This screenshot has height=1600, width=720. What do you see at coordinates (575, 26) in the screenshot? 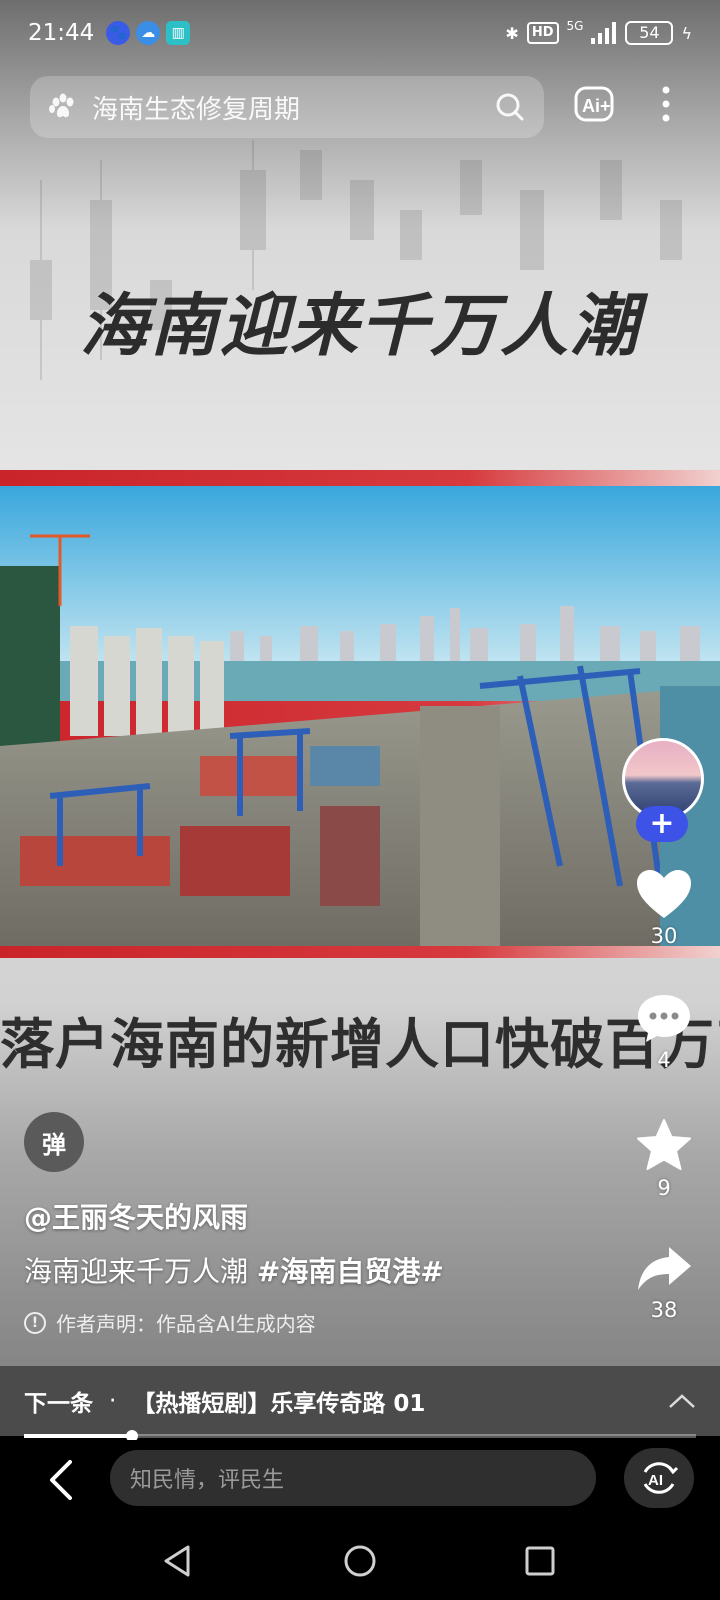
I see `network-label: 5G` at bounding box center [575, 26].